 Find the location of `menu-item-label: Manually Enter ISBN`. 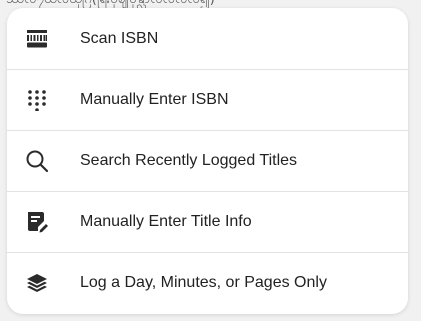

menu-item-label: Manually Enter ISBN is located at coordinates (154, 99).